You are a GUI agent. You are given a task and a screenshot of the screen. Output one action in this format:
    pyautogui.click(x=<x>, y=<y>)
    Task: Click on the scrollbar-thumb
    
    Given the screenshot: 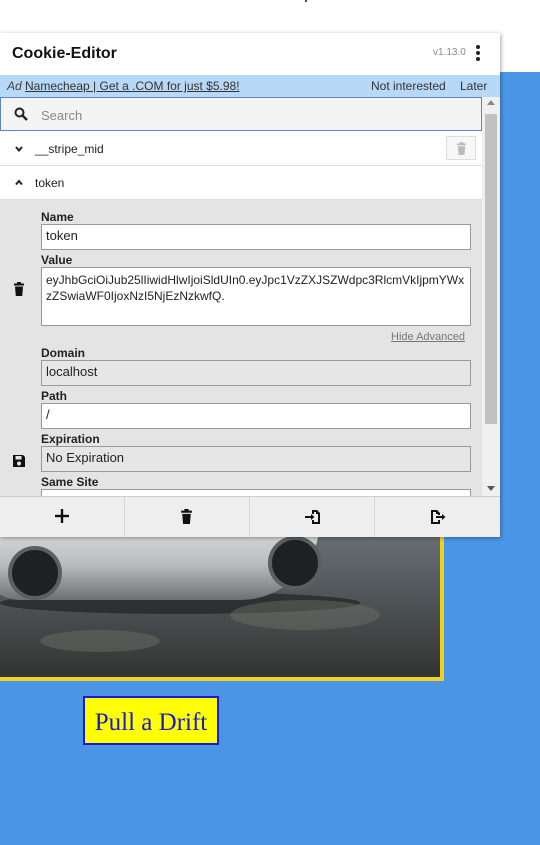 What is the action you would take?
    pyautogui.click(x=491, y=269)
    